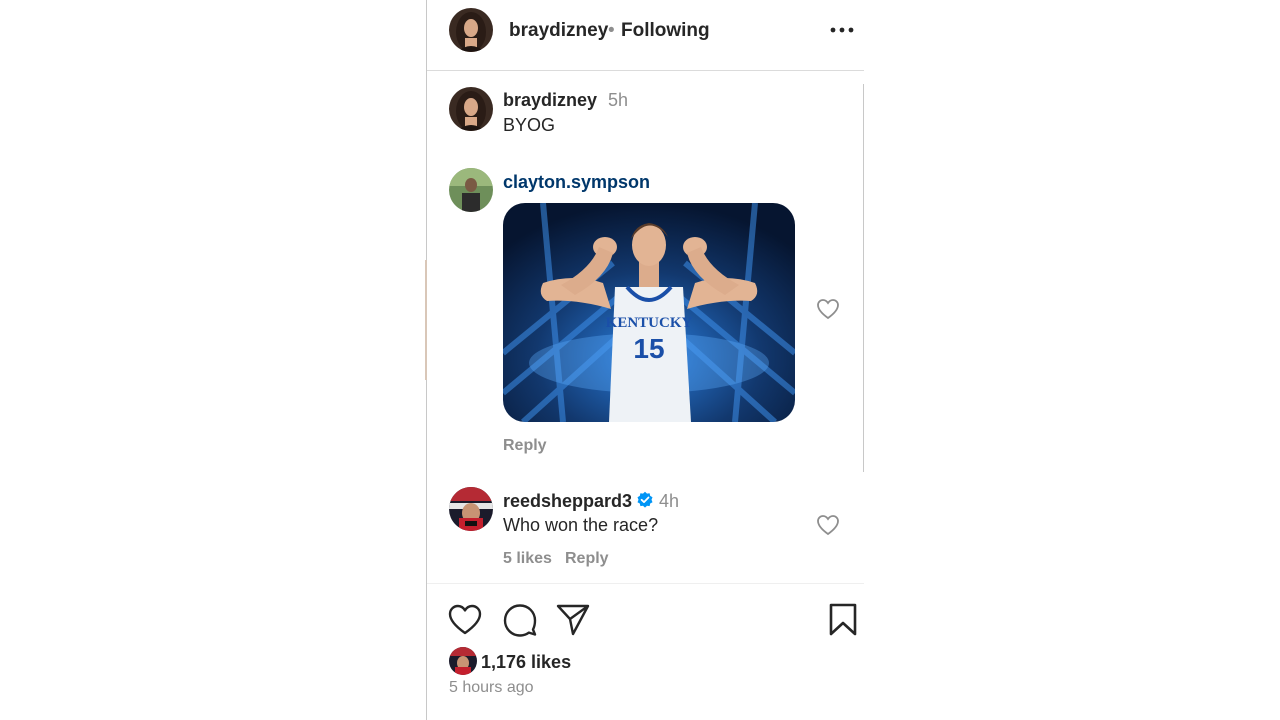 This screenshot has width=1280, height=720. Describe the element at coordinates (618, 100) in the screenshot. I see `comment-time: 5h` at that location.